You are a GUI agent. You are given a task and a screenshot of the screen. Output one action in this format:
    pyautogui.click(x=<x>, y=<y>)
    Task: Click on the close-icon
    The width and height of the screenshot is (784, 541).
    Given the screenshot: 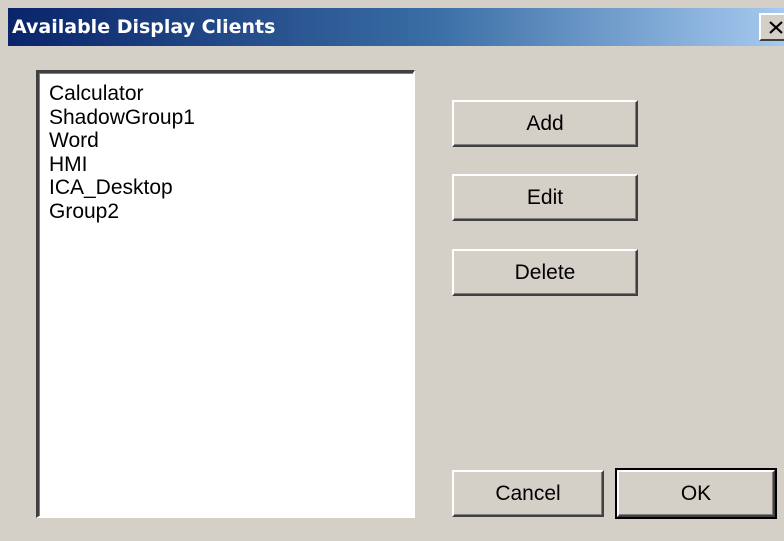 What is the action you would take?
    pyautogui.click(x=776, y=27)
    